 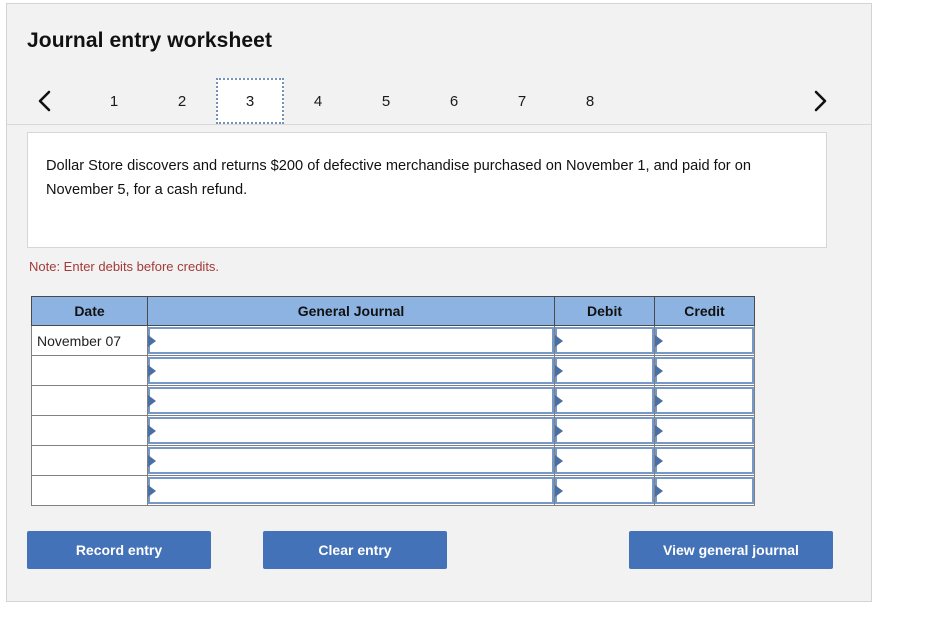 What do you see at coordinates (318, 101) in the screenshot?
I see `tab-4: 4` at bounding box center [318, 101].